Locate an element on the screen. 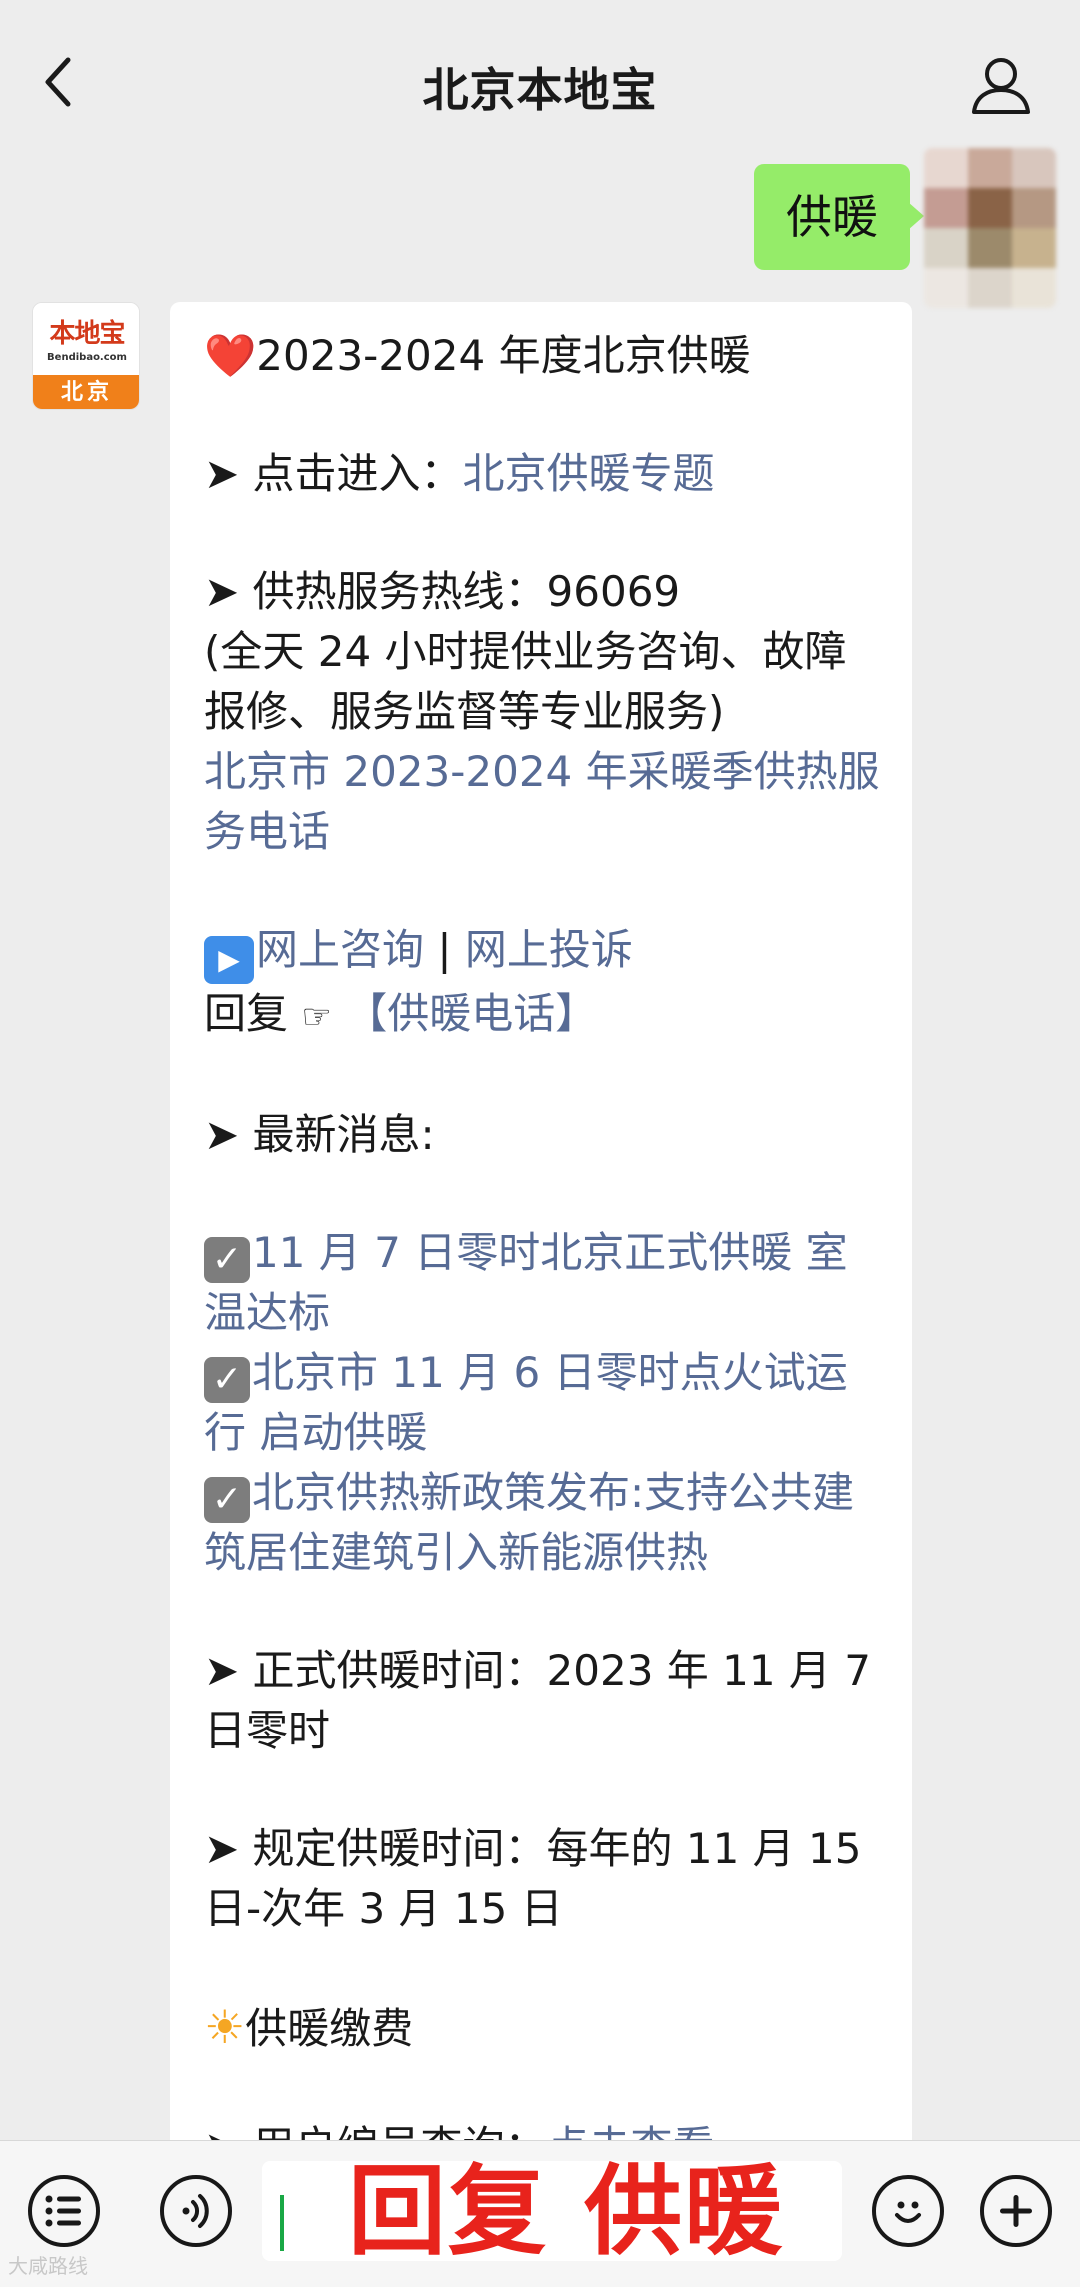 This screenshot has height=2287, width=1080. watermark-text: 大咸路线 is located at coordinates (48, 2266).